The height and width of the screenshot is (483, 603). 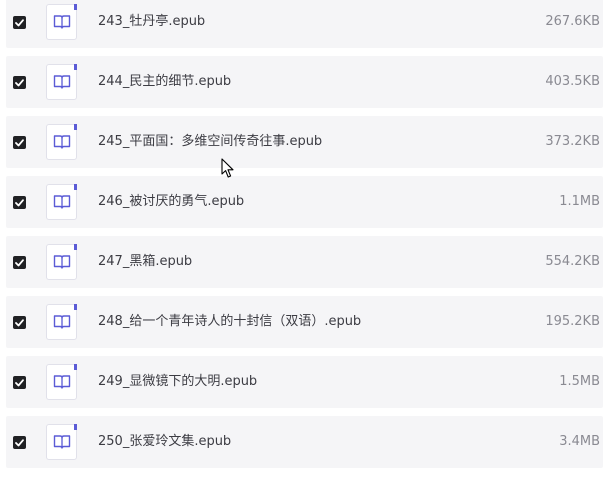 What do you see at coordinates (572, 261) in the screenshot?
I see `file-size: 554.2KB` at bounding box center [572, 261].